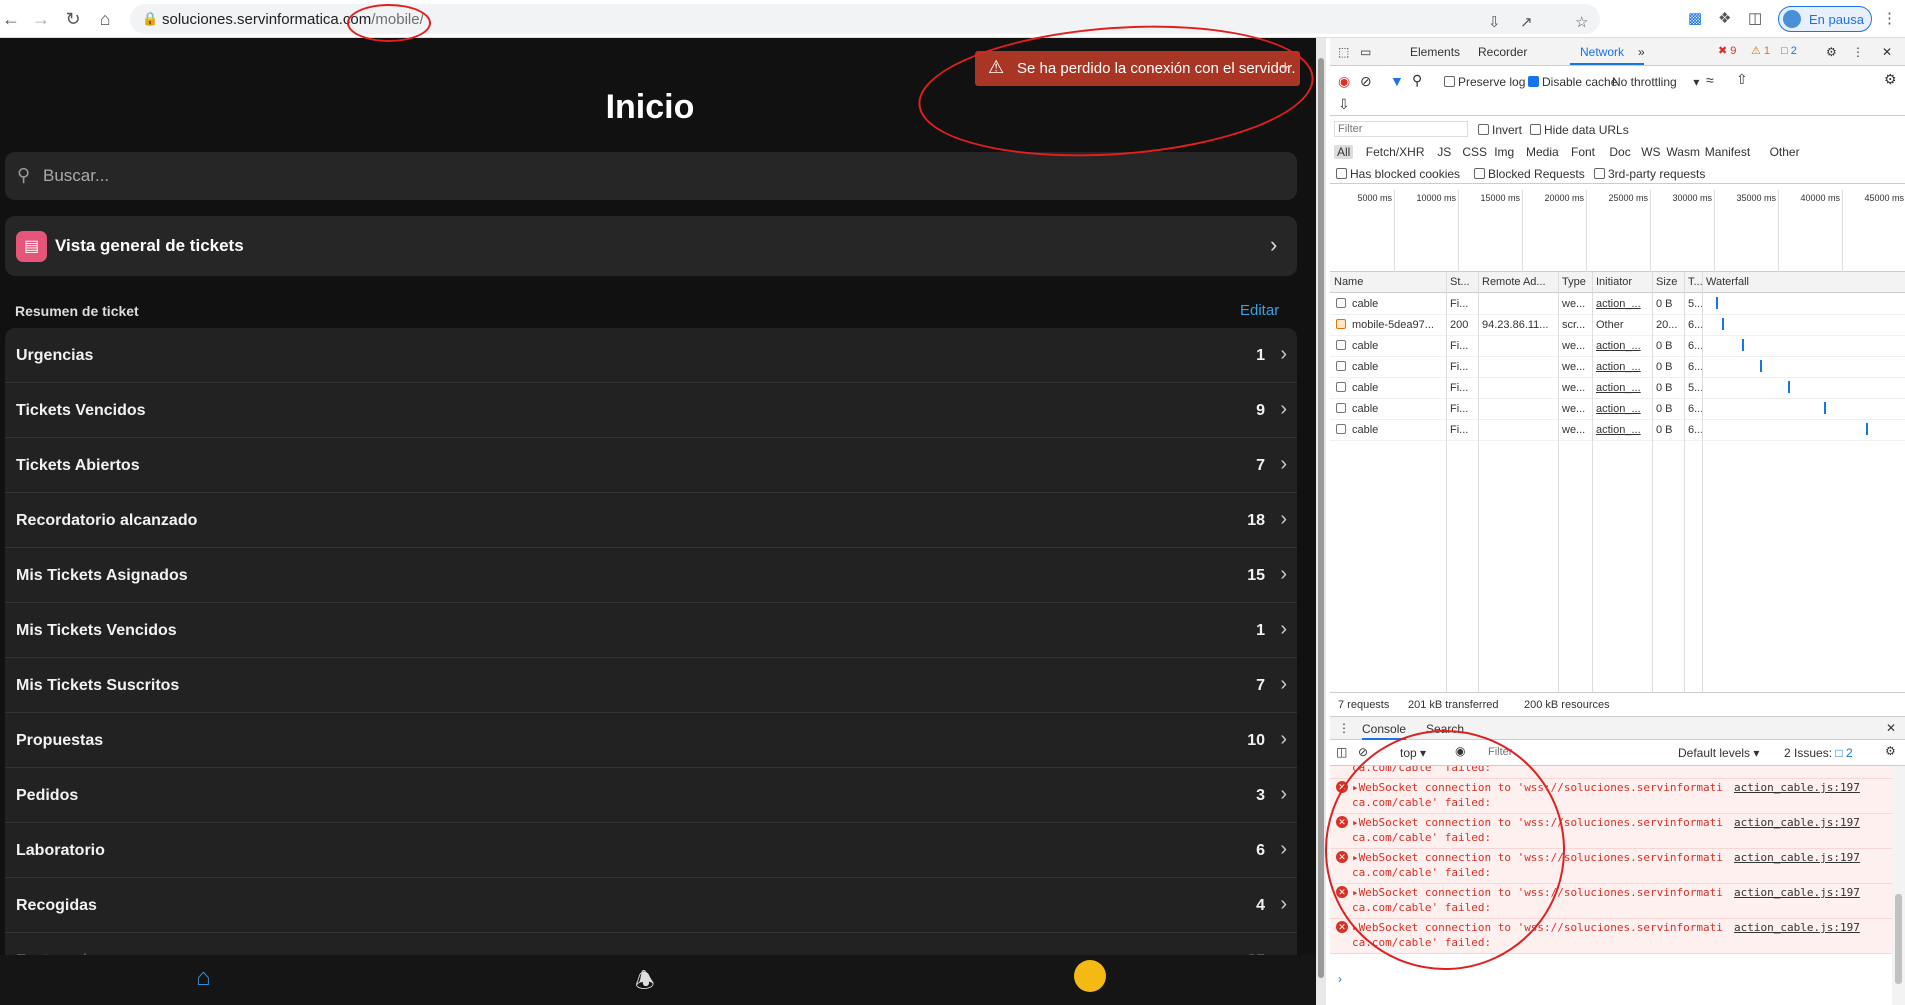 This screenshot has height=1005, width=1905. I want to click on tab-elements: Elements, so click(1435, 52).